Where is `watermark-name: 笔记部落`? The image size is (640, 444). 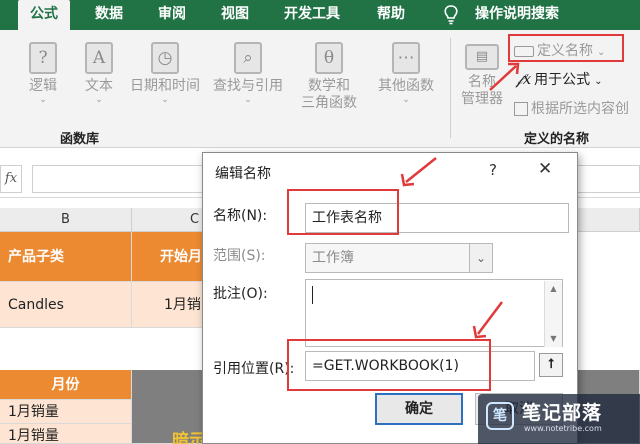
watermark-name: 笔记部落 is located at coordinates (562, 413).